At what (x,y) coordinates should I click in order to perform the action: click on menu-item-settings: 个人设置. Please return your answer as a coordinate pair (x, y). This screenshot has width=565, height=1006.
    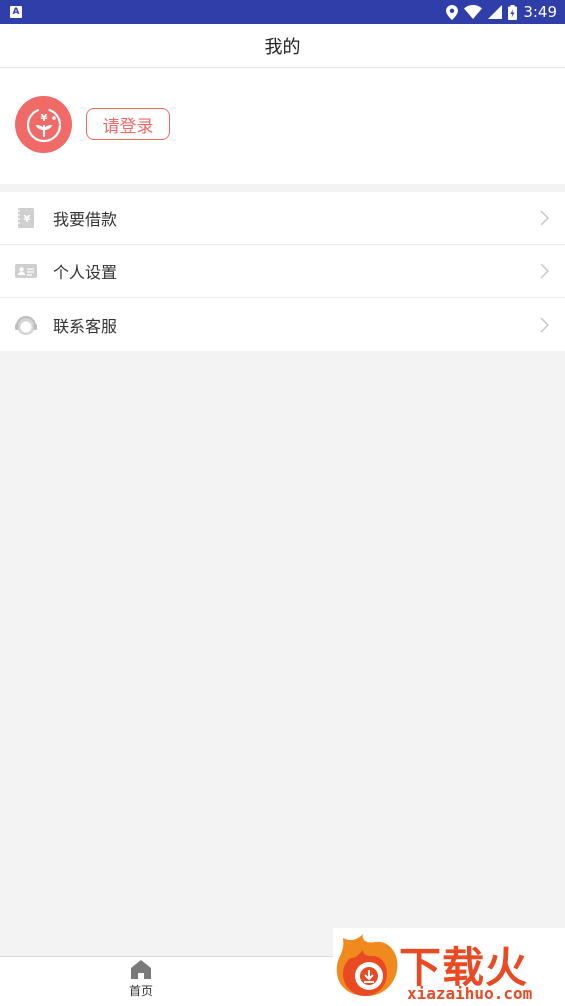
    Looking at the image, I should click on (282, 271).